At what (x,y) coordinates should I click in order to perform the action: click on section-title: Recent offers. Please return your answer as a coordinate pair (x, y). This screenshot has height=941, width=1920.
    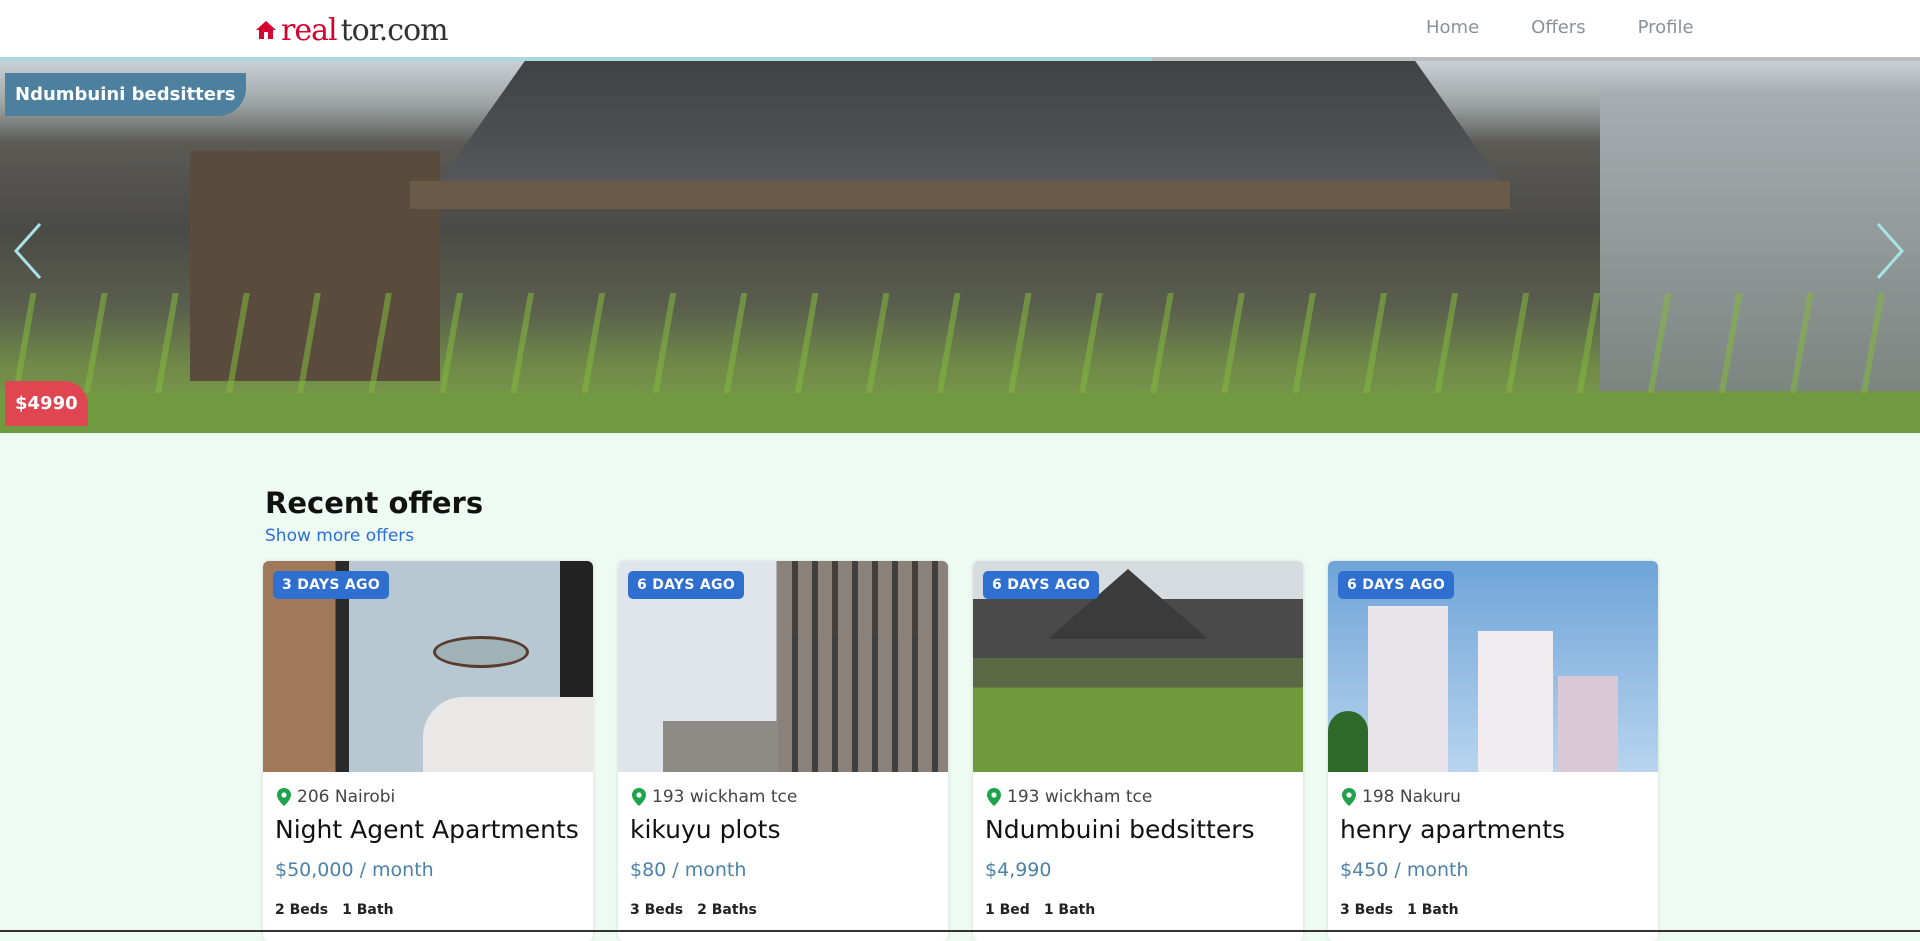
    Looking at the image, I should click on (374, 503).